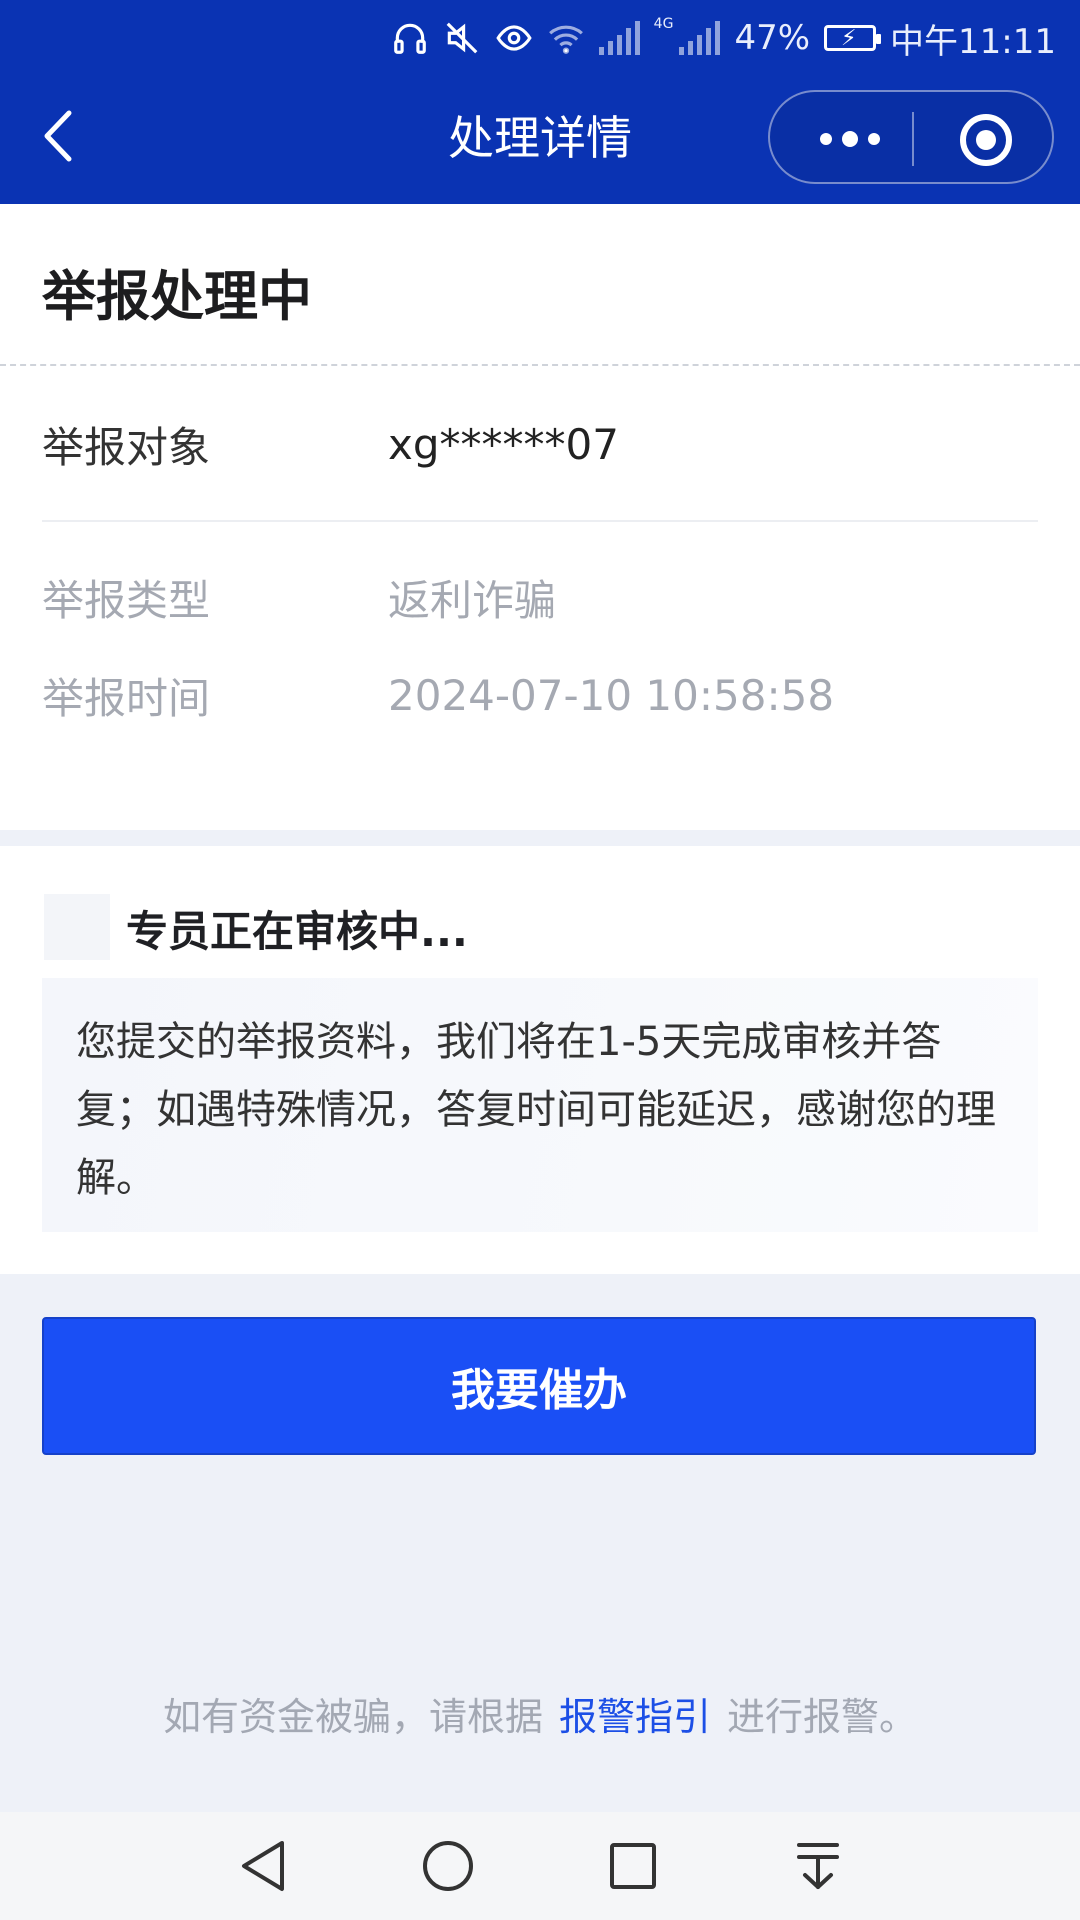  I want to click on status-bar: 4G 47% ⚡ 中午11:11, so click(723, 38).